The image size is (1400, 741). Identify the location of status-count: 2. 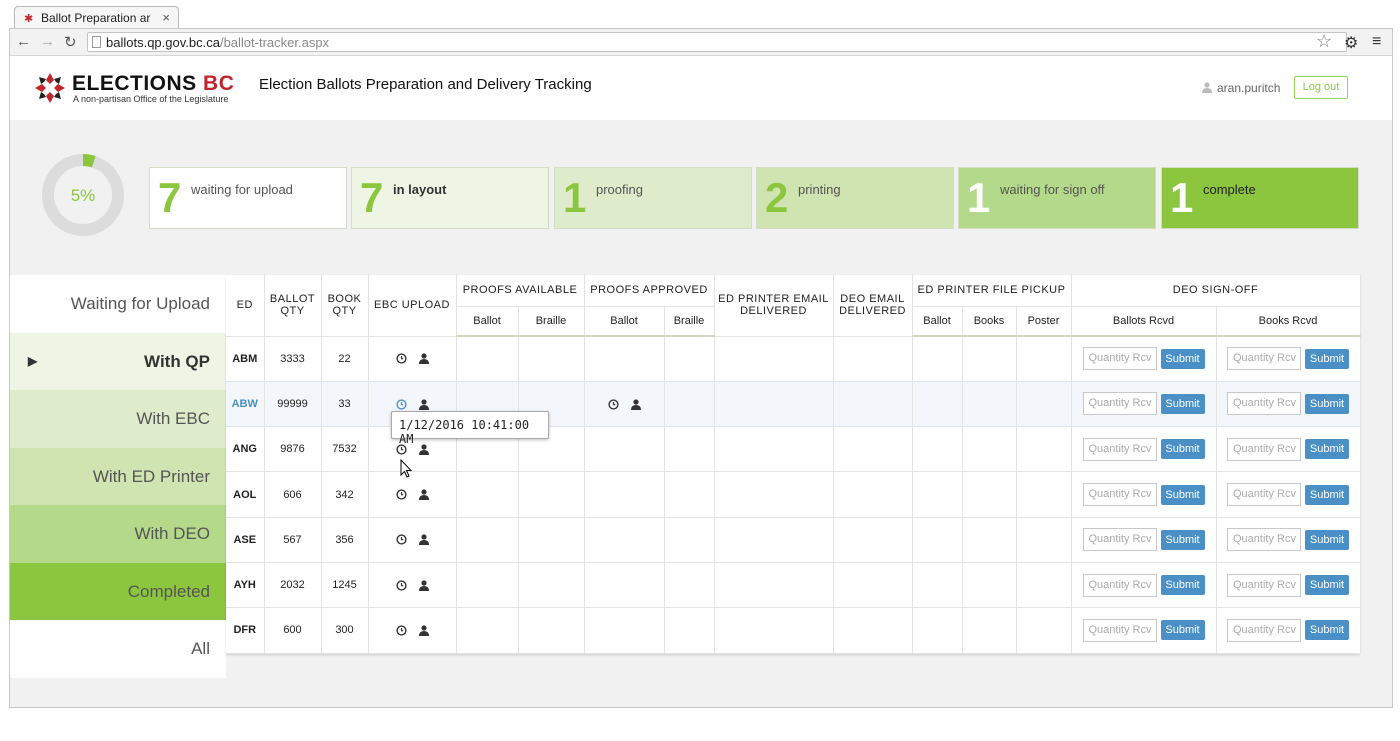
(777, 197).